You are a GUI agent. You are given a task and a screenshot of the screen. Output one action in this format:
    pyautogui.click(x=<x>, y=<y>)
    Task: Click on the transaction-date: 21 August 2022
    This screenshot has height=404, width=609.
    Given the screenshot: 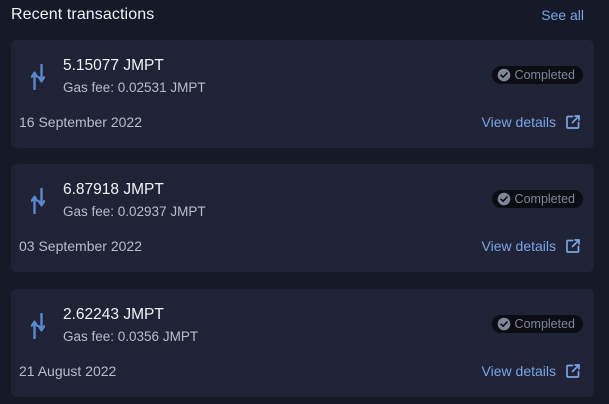 What is the action you would take?
    pyautogui.click(x=68, y=371)
    